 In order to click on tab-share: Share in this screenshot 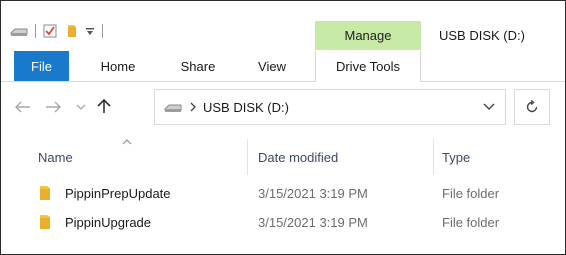, I will do `click(198, 66)`.